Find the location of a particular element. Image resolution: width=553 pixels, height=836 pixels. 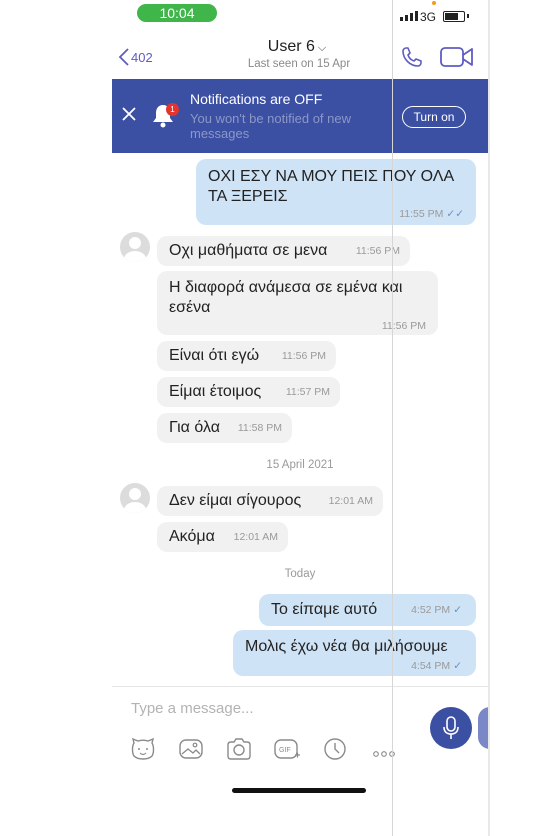

video-call-button is located at coordinates (457, 59).